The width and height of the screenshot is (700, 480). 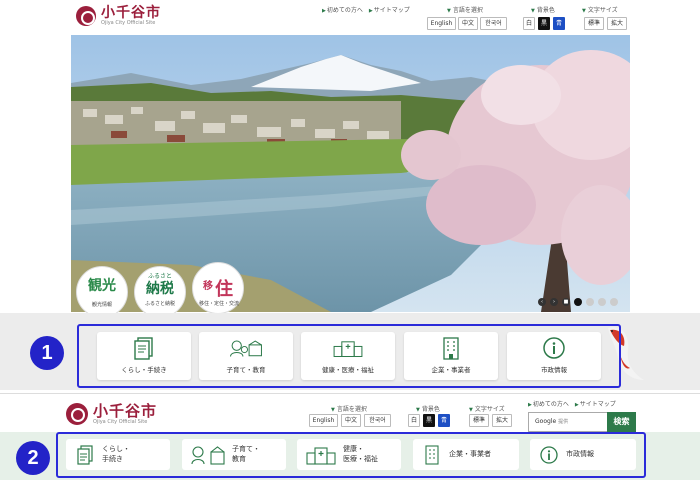 I want to click on category-living-card: くらし・手続き, so click(x=144, y=356).